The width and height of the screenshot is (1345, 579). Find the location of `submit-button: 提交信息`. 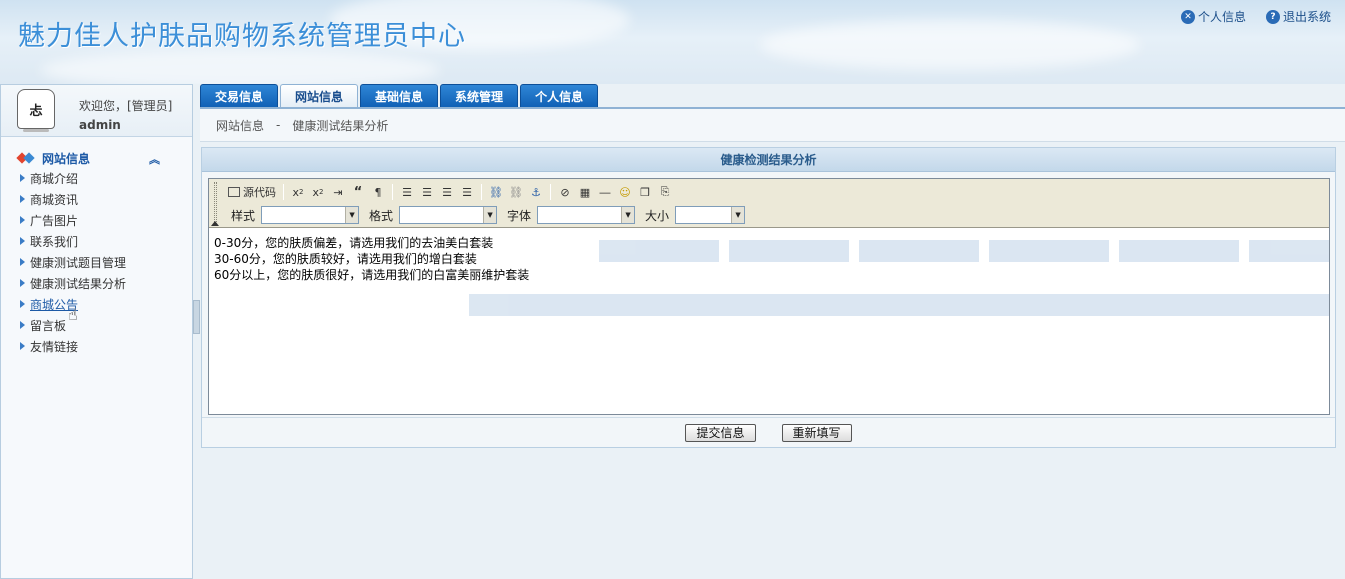

submit-button: 提交信息 is located at coordinates (720, 432).